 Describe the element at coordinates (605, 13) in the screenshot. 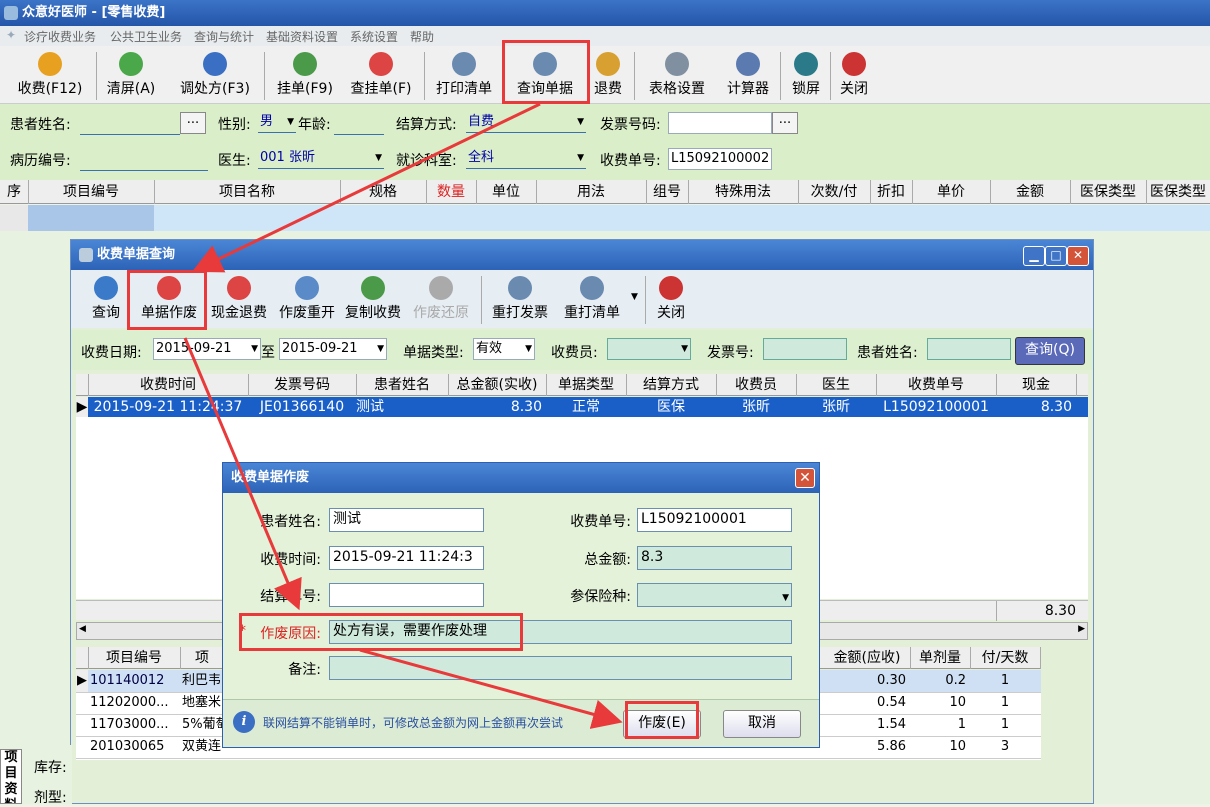

I see `window-title-bar: 众意好医师 - [零售收费]` at that location.